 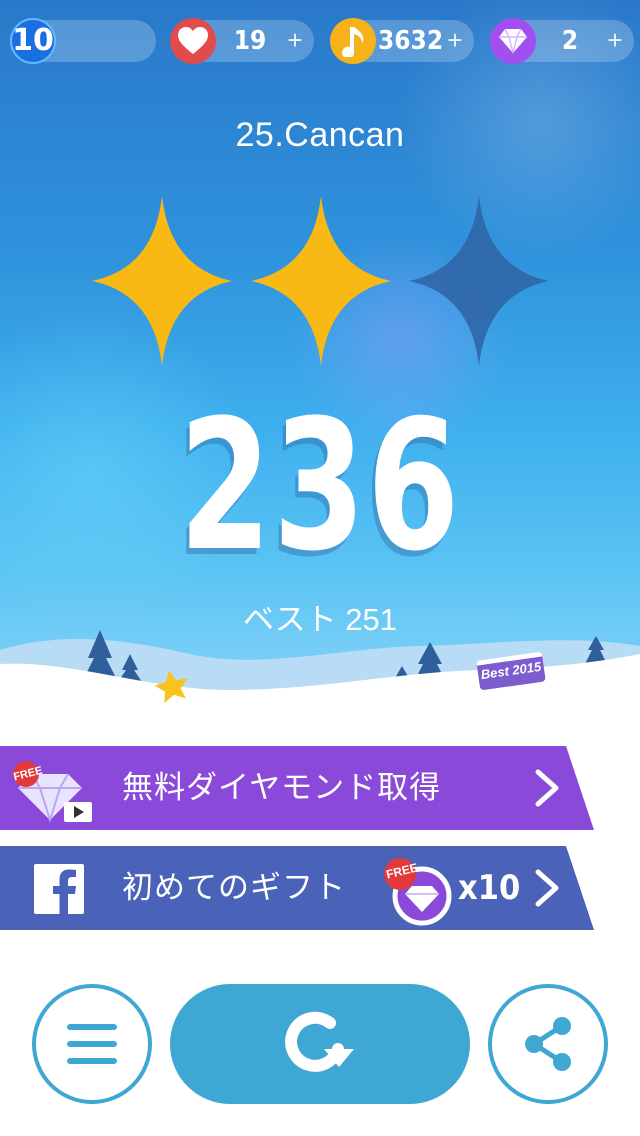 I want to click on facebook-icon, so click(x=59, y=889).